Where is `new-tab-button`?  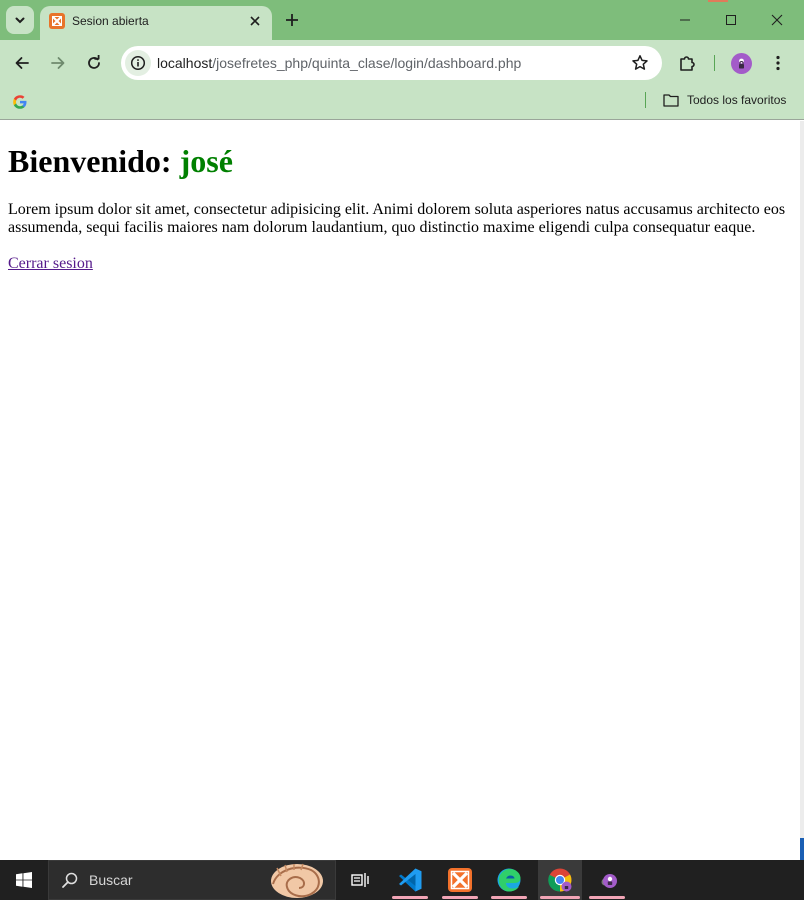
new-tab-button is located at coordinates (292, 20).